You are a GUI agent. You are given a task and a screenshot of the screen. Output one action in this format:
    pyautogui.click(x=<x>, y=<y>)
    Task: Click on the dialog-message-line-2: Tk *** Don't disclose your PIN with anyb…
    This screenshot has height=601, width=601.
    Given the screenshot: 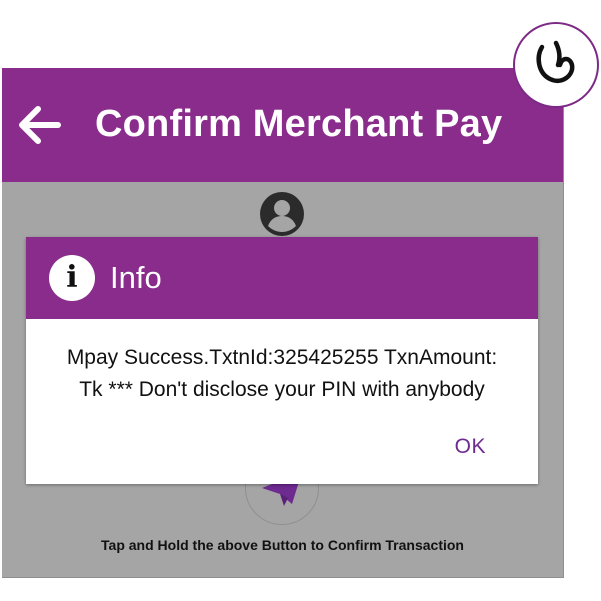 What is the action you would take?
    pyautogui.click(x=282, y=389)
    